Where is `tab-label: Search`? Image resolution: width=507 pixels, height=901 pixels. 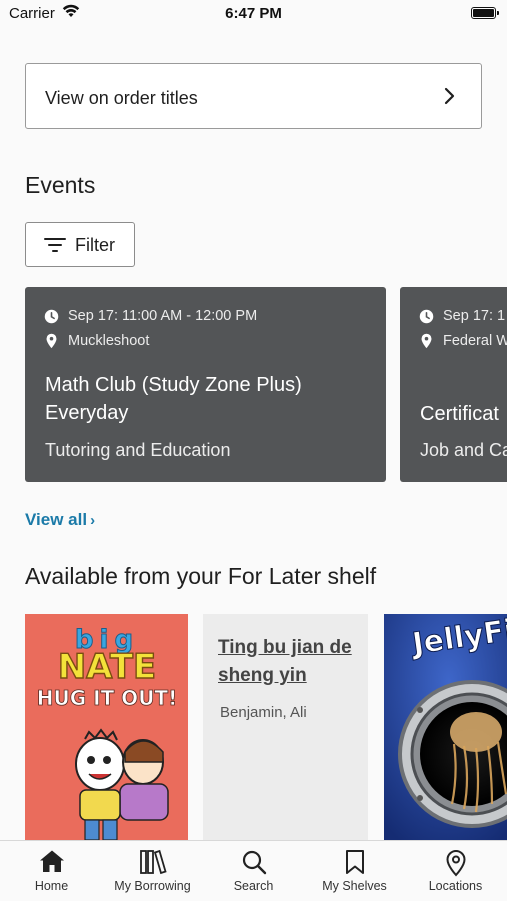
tab-label: Search is located at coordinates (253, 886).